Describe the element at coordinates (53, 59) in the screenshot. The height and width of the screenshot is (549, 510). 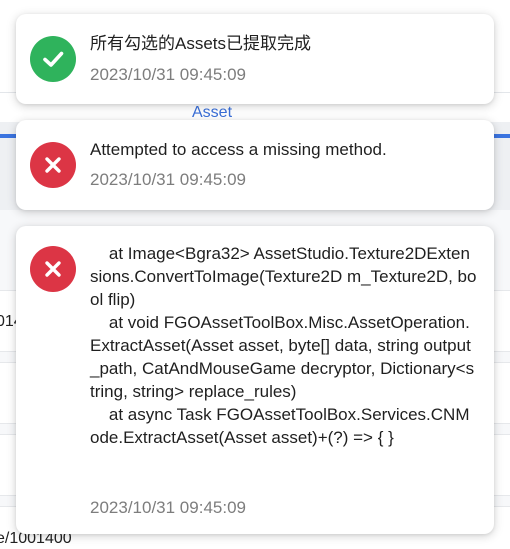
I see `check-icon` at that location.